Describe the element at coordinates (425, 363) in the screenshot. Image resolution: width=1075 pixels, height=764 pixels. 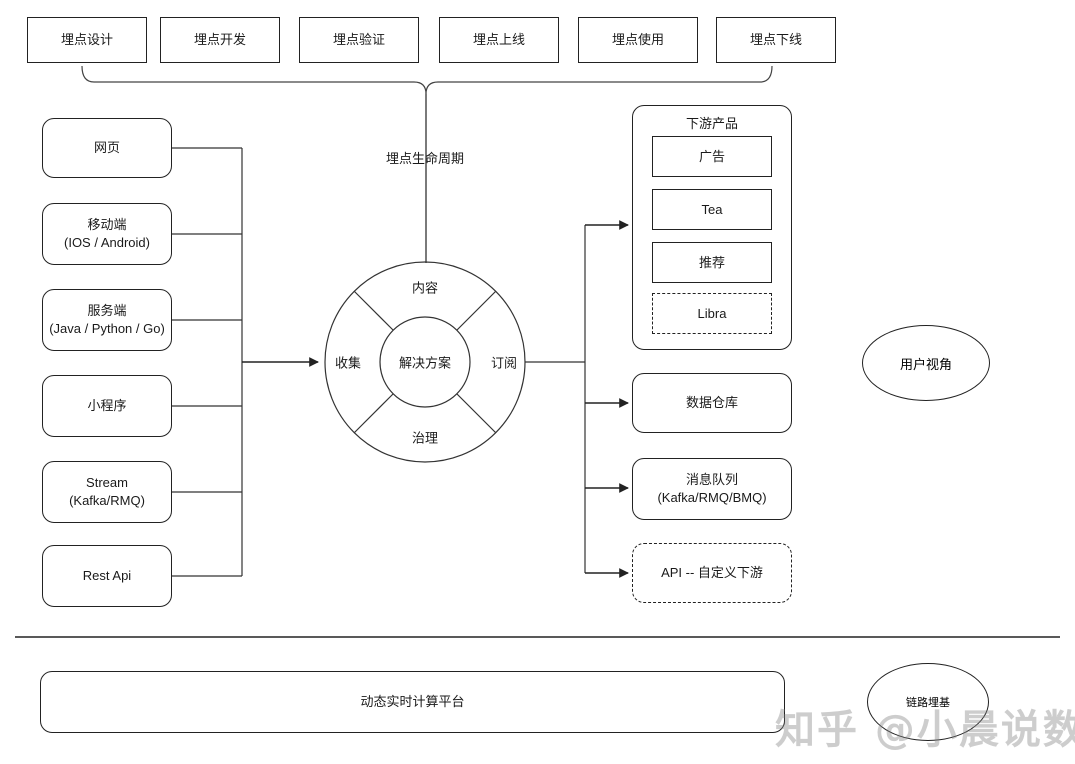
I see `wheel-center-label: 解决方案` at that location.